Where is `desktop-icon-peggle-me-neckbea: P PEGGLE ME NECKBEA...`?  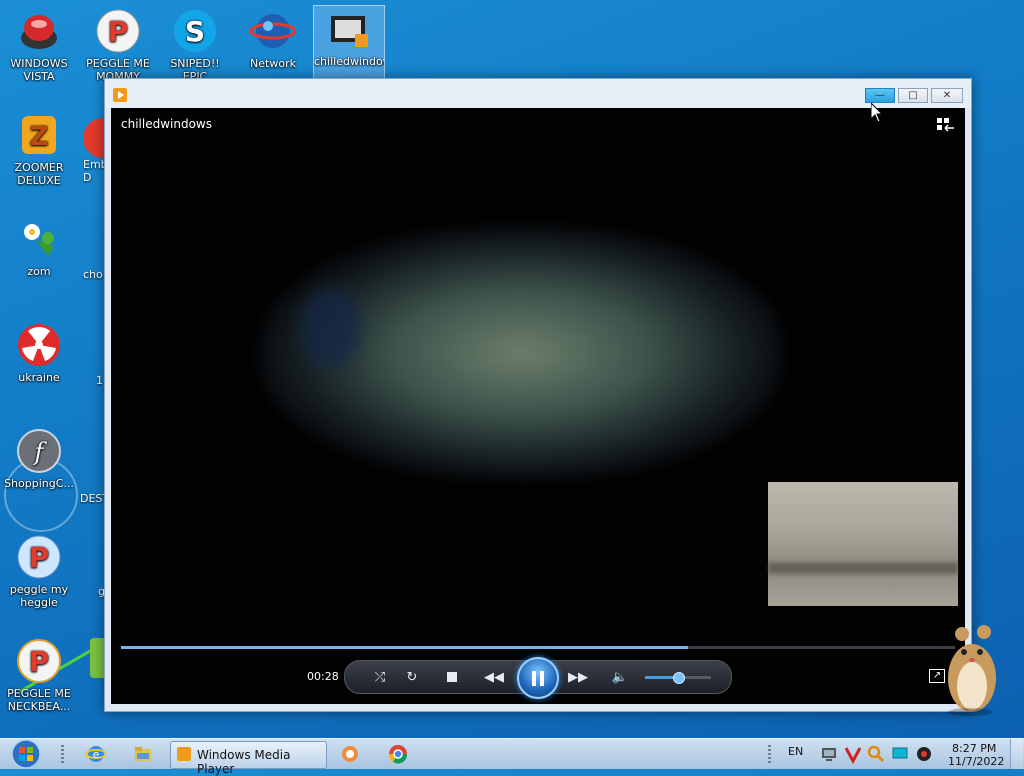 desktop-icon-peggle-me-neckbea: P PEGGLE ME NECKBEA... is located at coordinates (39, 675).